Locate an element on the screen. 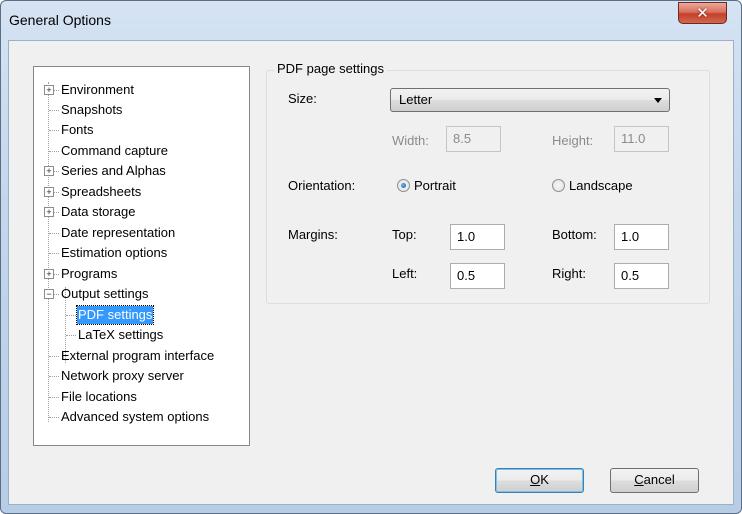 Image resolution: width=742 pixels, height=514 pixels. tree-item-spreadsheets: Spreadsheets is located at coordinates (101, 192).